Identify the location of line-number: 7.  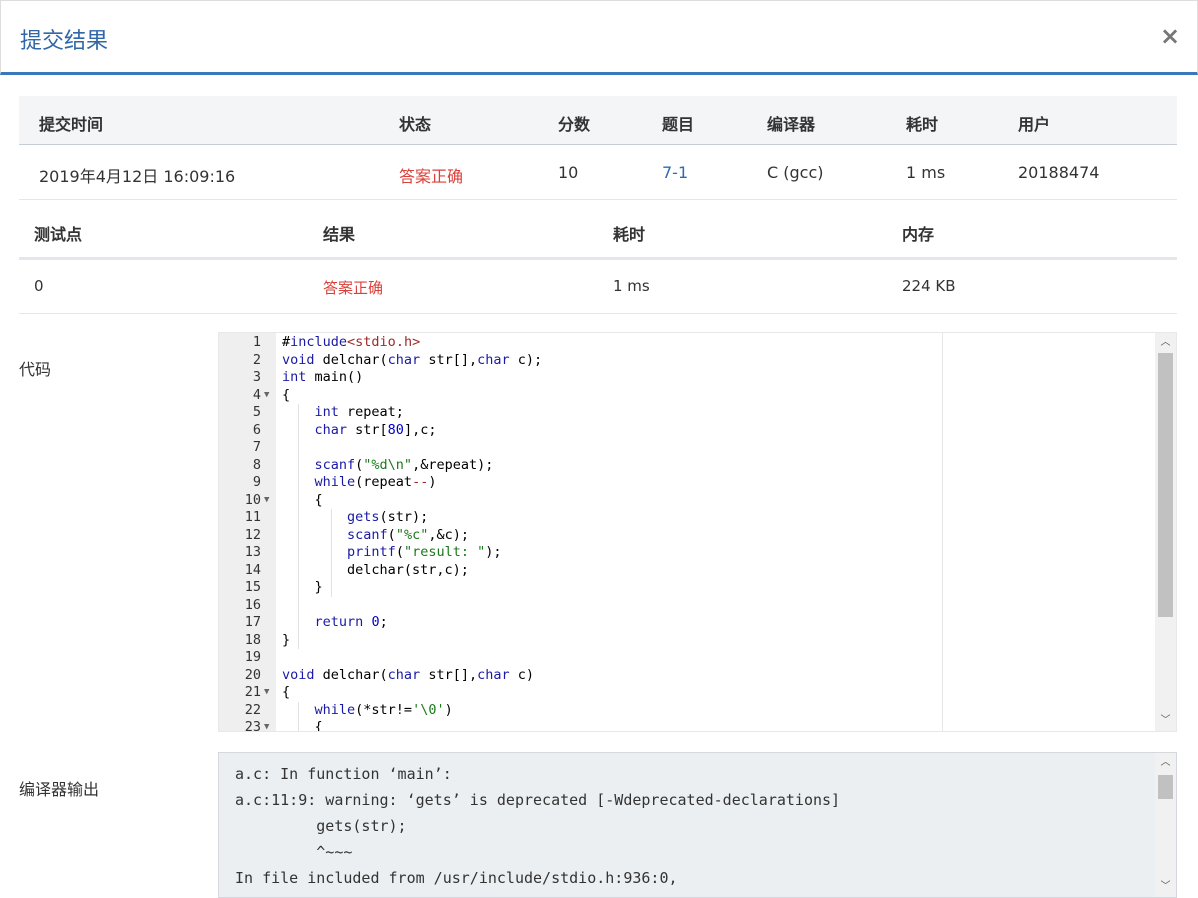
(256, 447).